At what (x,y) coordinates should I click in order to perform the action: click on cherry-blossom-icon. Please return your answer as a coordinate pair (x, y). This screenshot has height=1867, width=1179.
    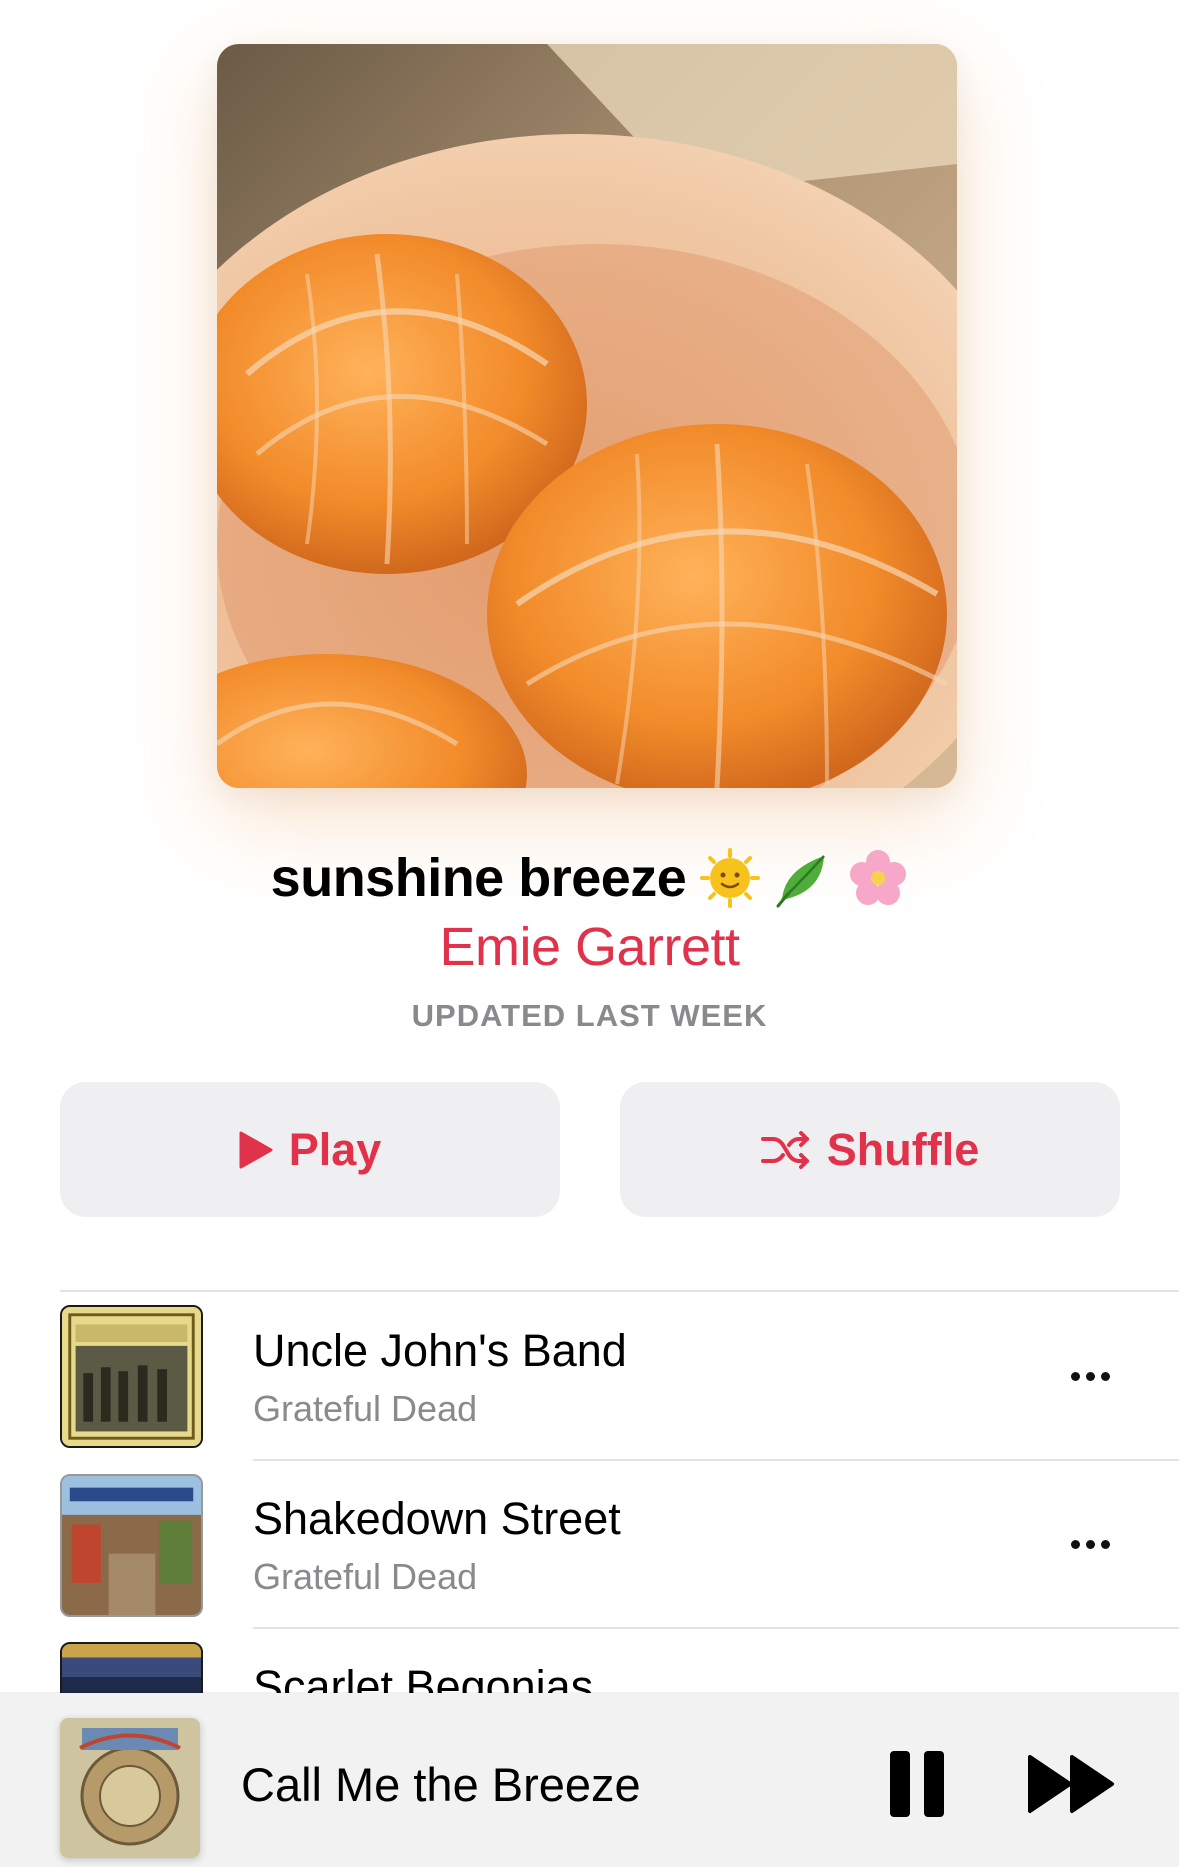
    Looking at the image, I should click on (878, 878).